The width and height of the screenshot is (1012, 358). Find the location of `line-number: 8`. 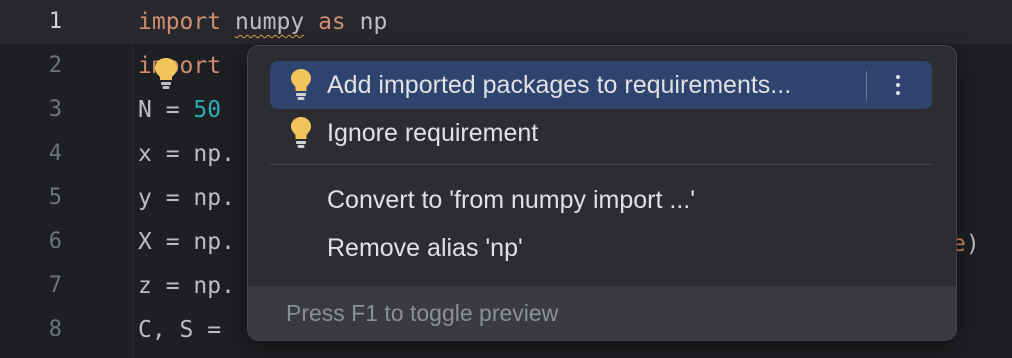

line-number: 8 is located at coordinates (55, 329).